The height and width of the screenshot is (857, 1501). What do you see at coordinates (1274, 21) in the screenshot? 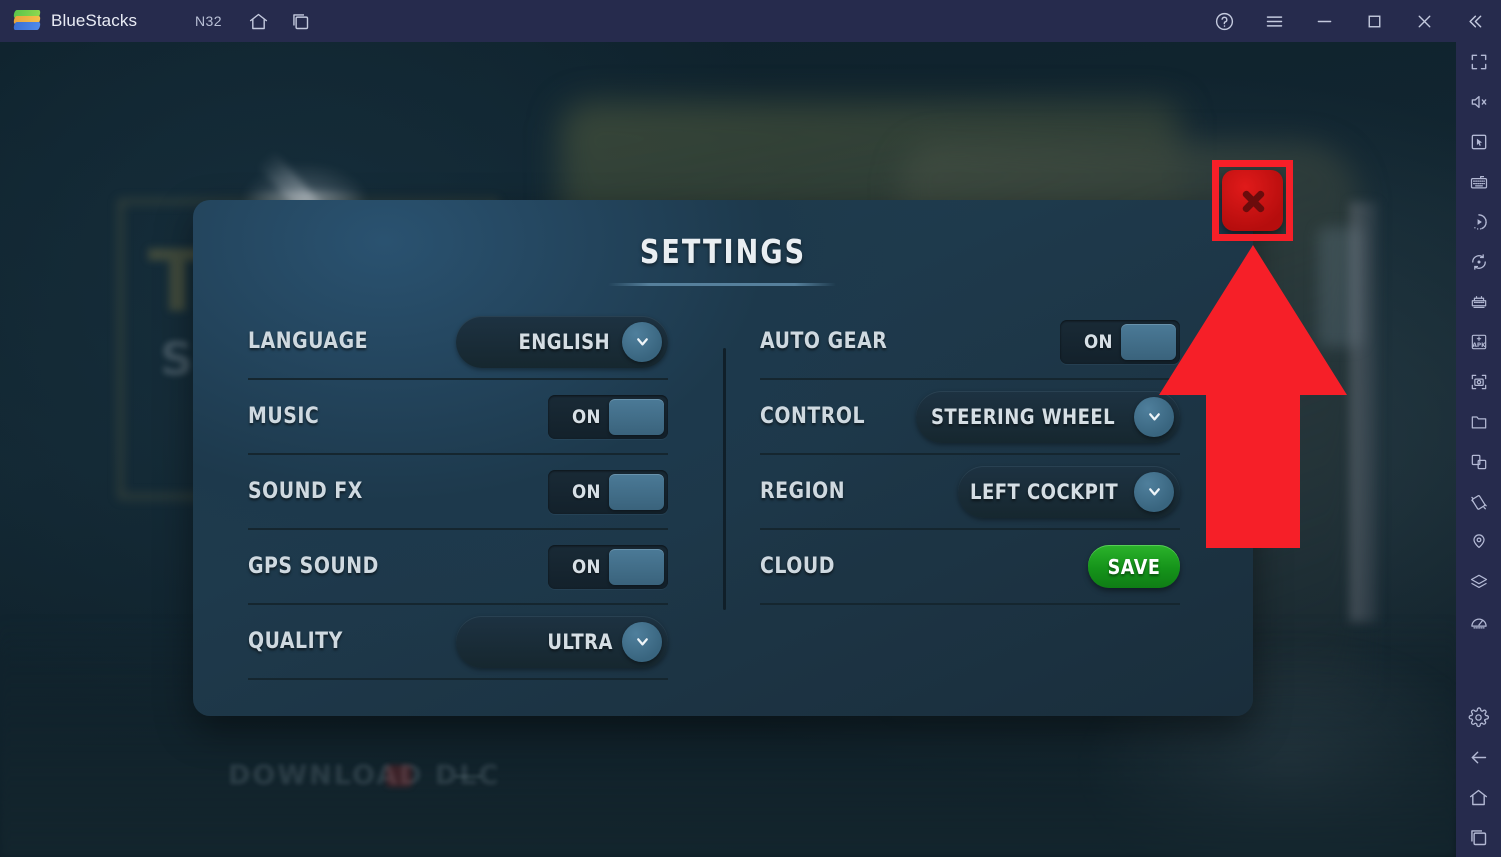
I see `hamburger-menu-icon` at bounding box center [1274, 21].